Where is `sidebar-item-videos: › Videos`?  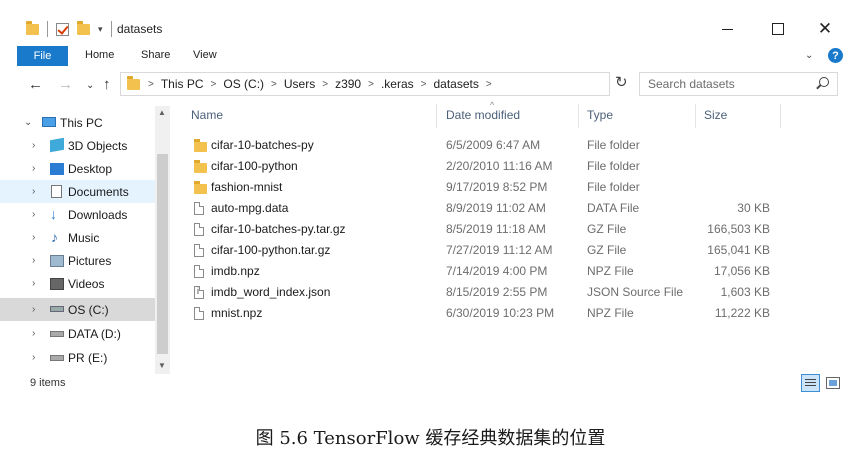 sidebar-item-videos: › Videos is located at coordinates (77, 283).